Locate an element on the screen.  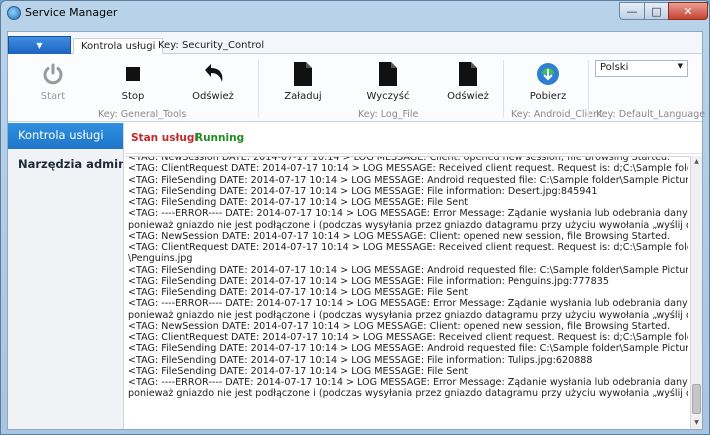
group-label-log: Key: Log_File is located at coordinates (388, 114).